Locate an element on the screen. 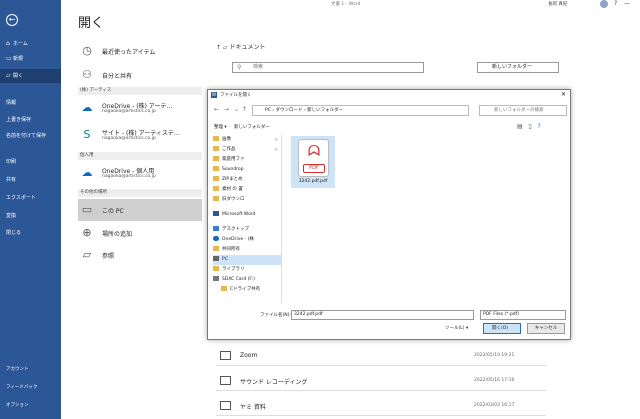 This screenshot has width=640, height=419. nav-item: 素材 の 置 is located at coordinates (247, 190).